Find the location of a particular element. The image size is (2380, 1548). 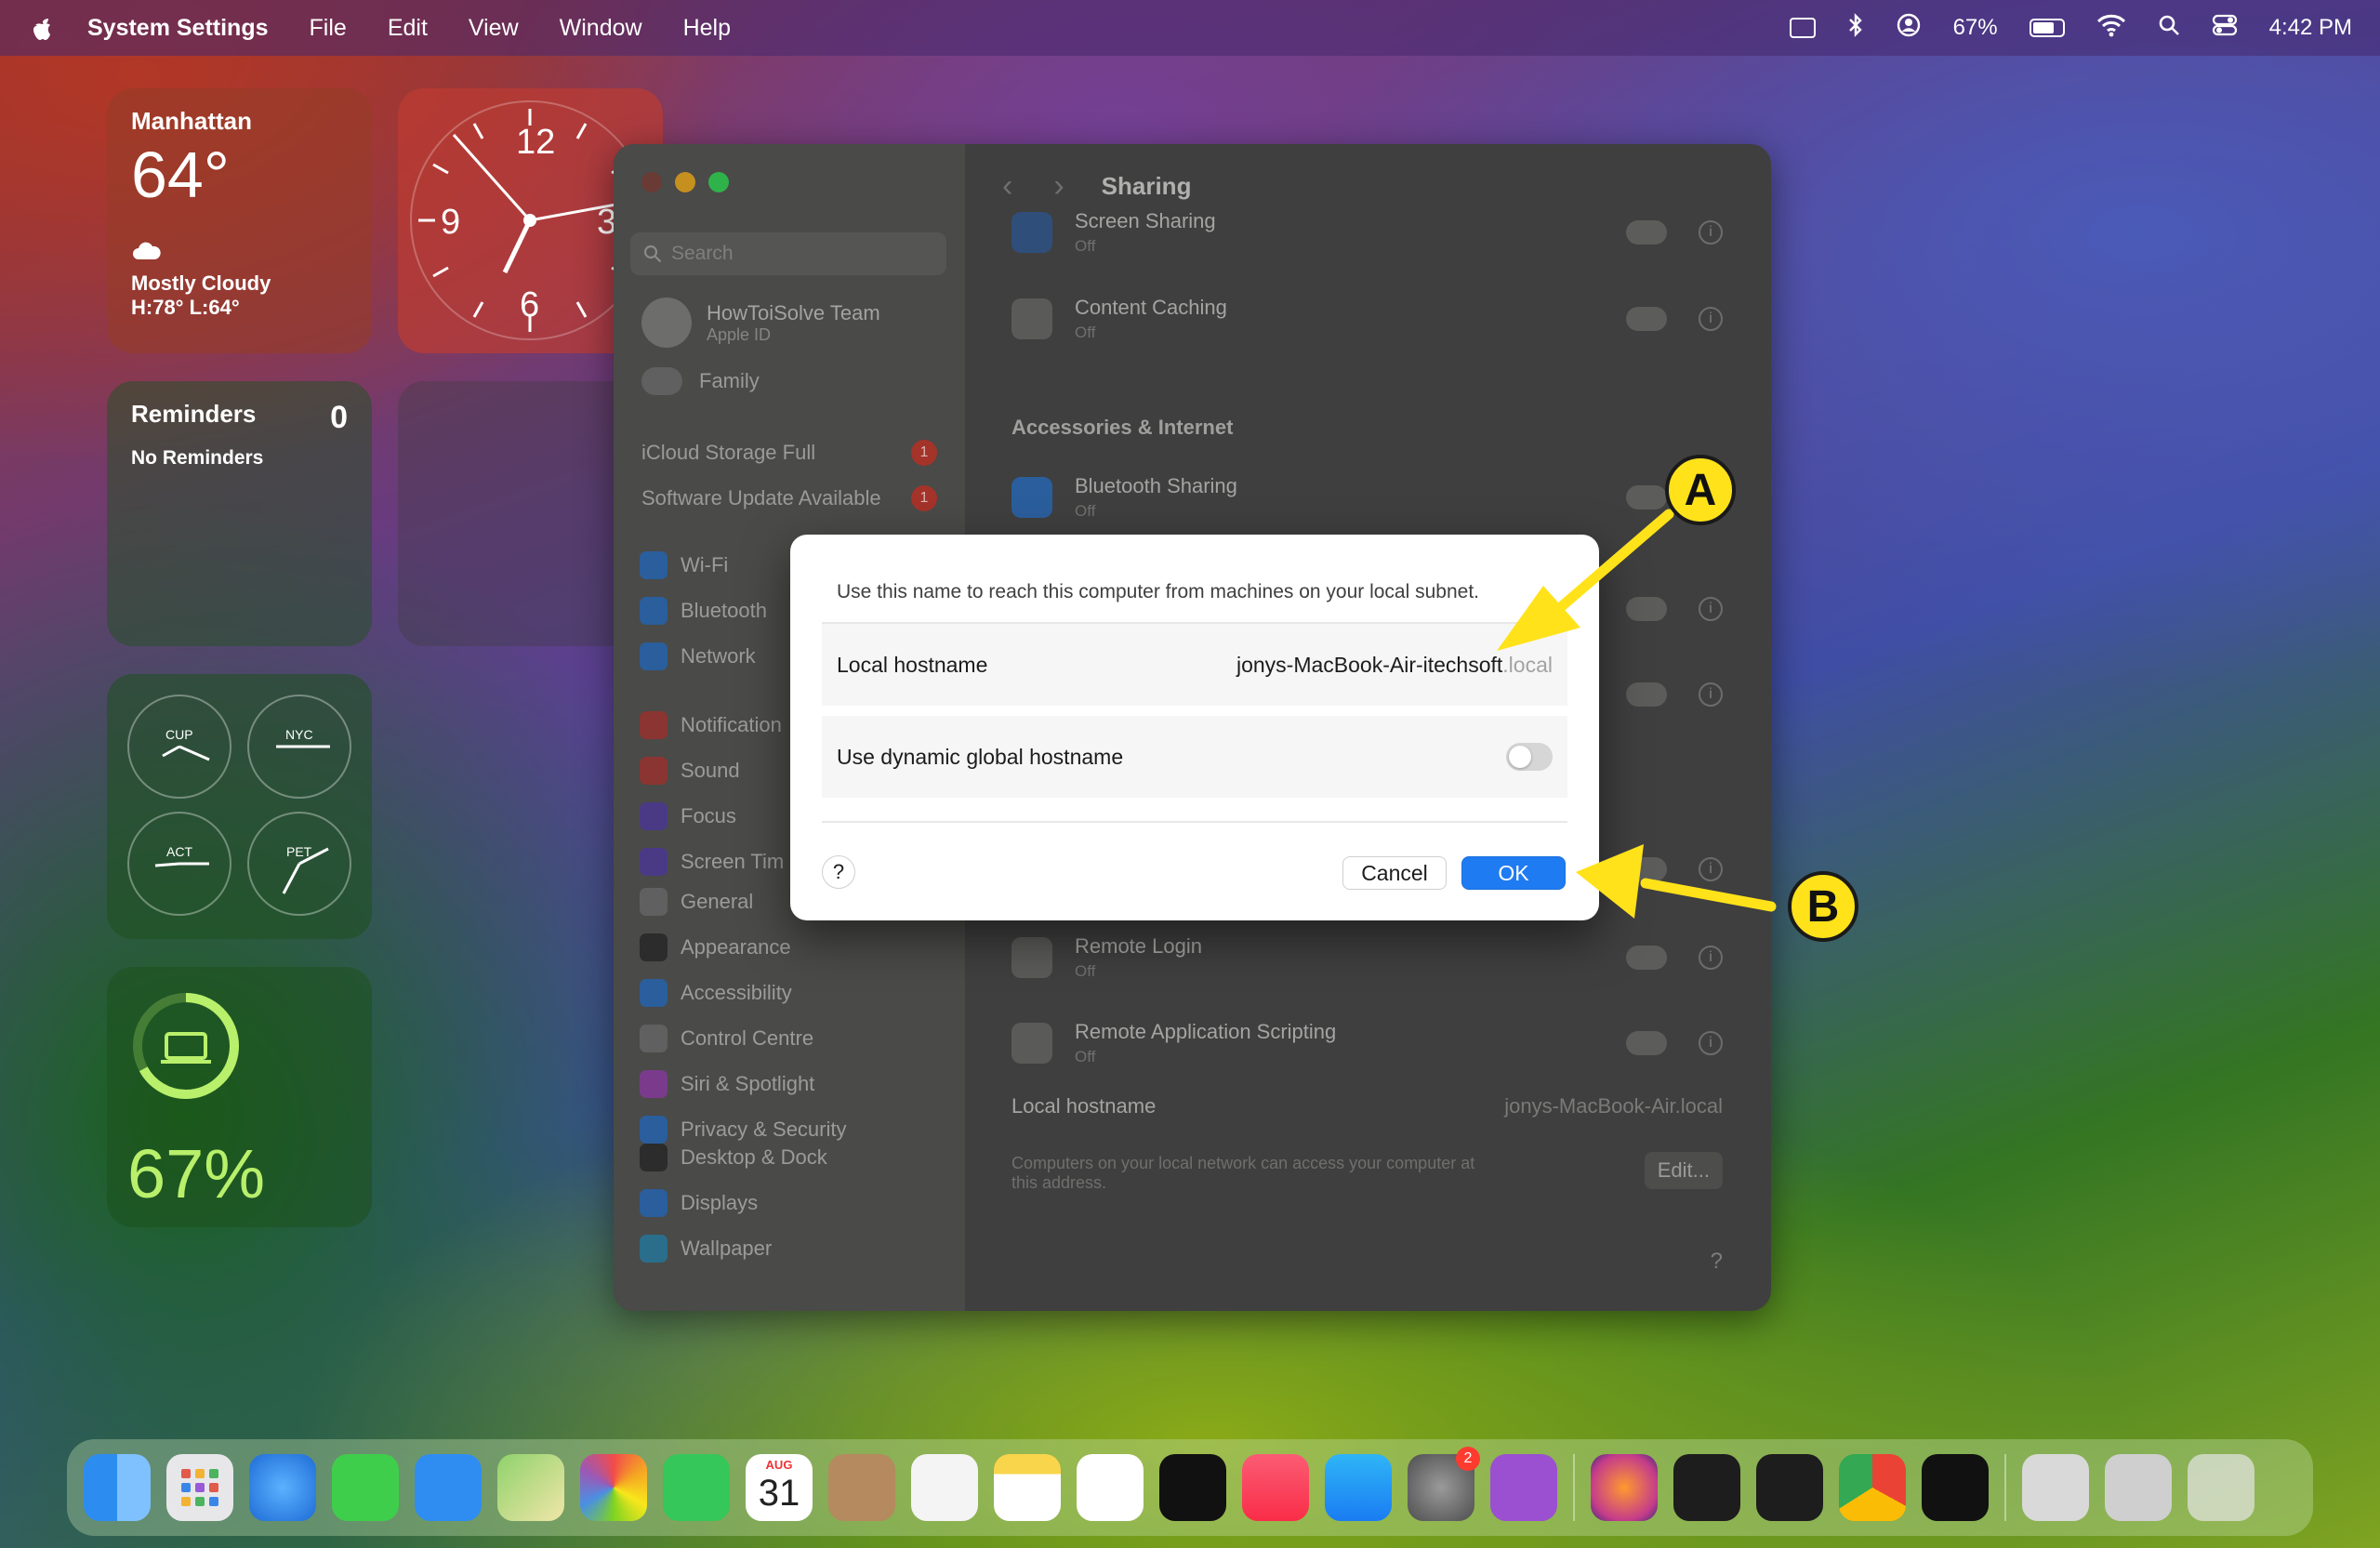

sidebar-item-wallpaper: Wallpaper is located at coordinates (733, 1248).